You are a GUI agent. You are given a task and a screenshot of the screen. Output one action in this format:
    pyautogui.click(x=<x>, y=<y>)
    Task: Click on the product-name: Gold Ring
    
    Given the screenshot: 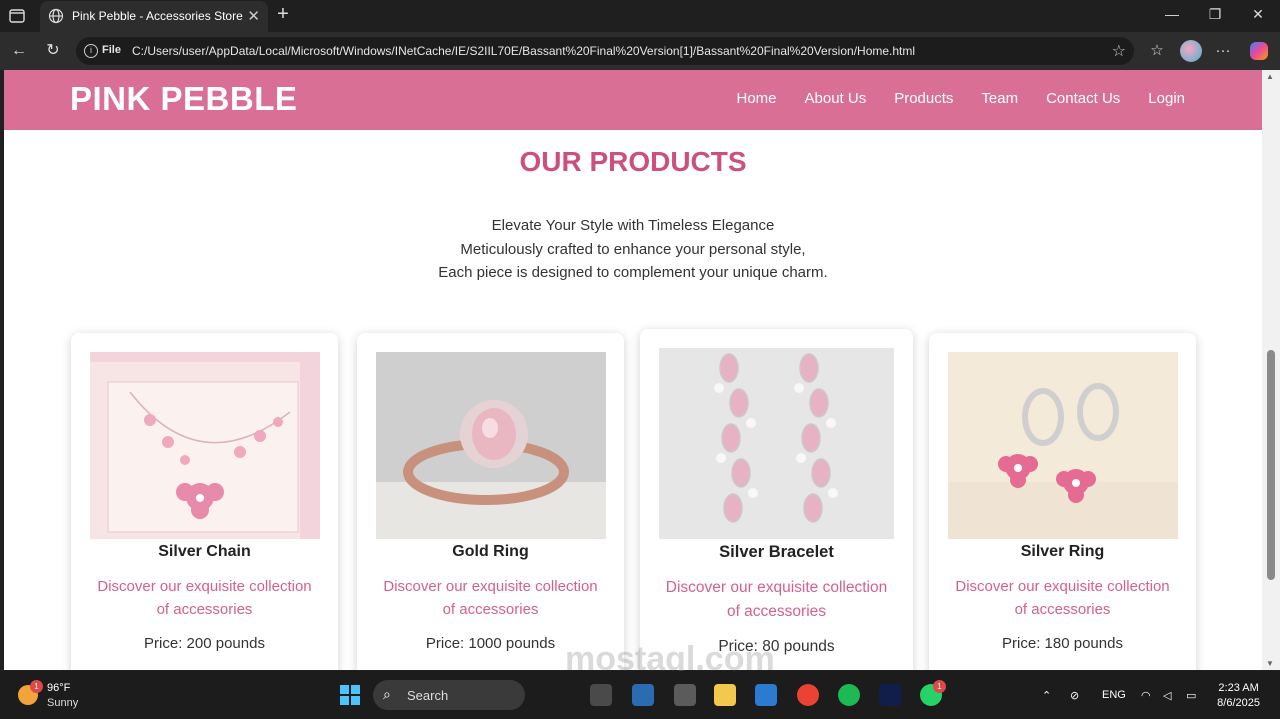 What is the action you would take?
    pyautogui.click(x=490, y=551)
    